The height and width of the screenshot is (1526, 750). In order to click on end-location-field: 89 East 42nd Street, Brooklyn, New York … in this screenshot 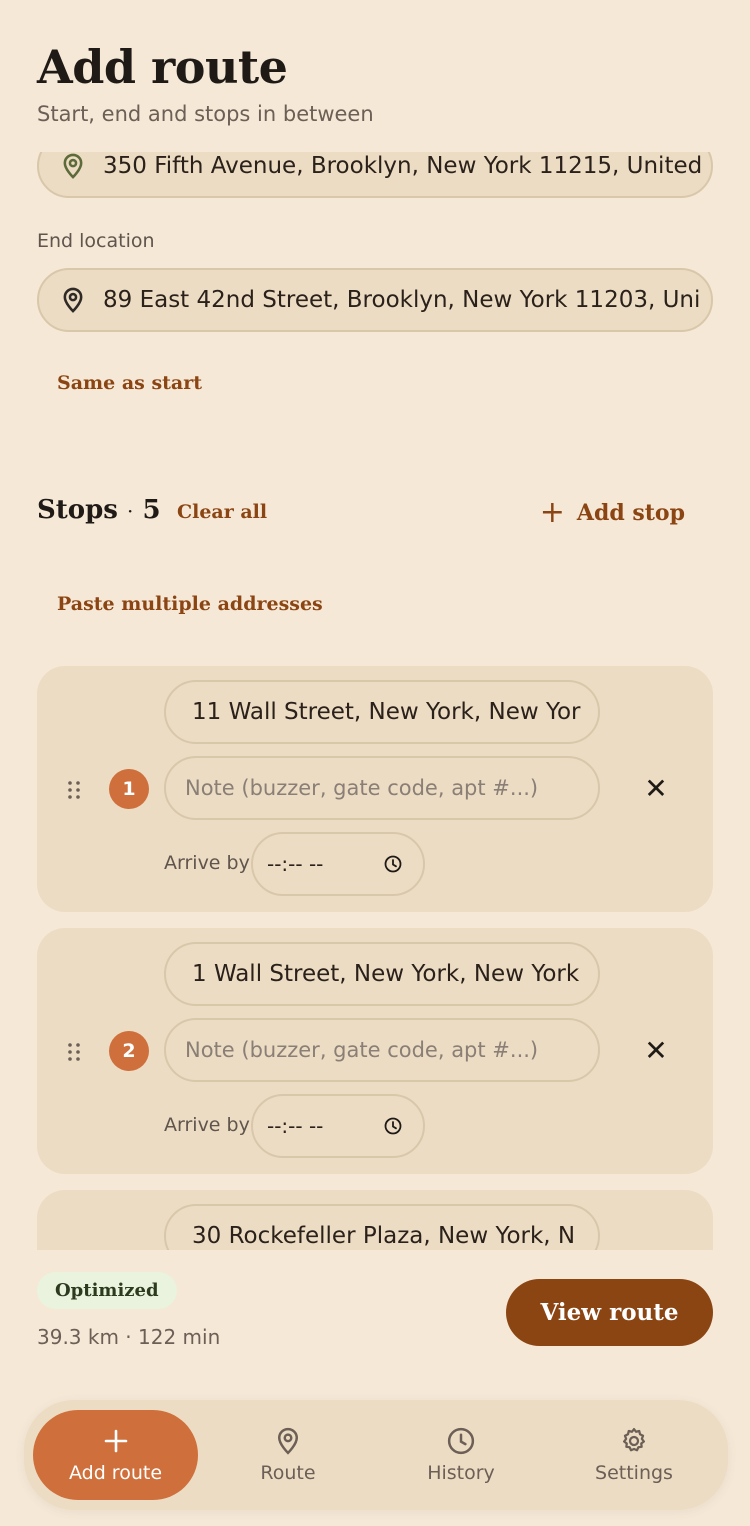, I will do `click(375, 300)`.